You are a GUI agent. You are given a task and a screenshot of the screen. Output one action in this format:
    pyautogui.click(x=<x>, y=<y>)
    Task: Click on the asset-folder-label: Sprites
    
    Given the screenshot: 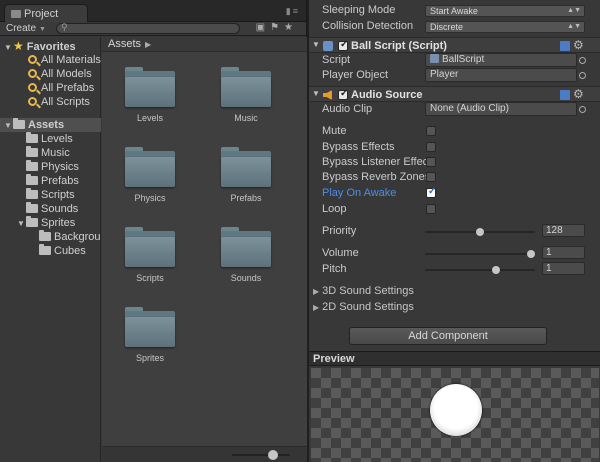 What is the action you would take?
    pyautogui.click(x=149, y=358)
    